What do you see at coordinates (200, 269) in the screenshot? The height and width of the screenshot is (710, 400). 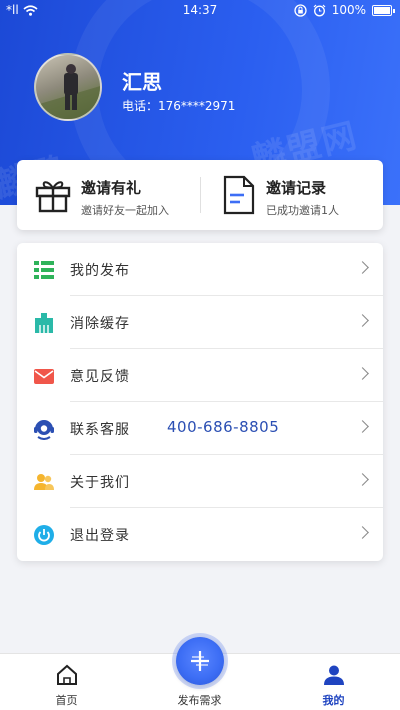 I see `menu-item-my-posts: 我的发布` at bounding box center [200, 269].